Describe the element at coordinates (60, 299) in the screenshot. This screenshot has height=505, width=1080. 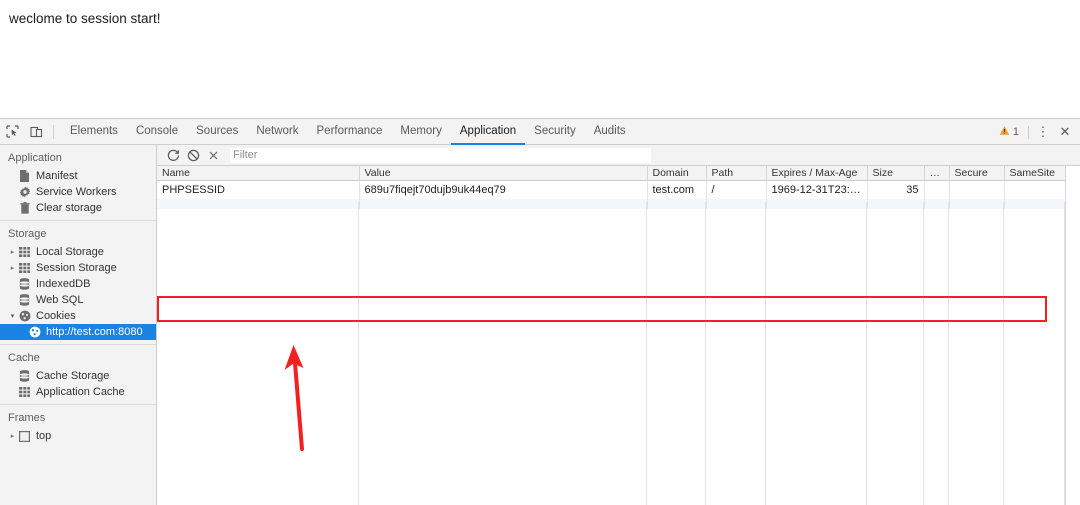
I see `sidebar-item-label: Web SQL` at that location.